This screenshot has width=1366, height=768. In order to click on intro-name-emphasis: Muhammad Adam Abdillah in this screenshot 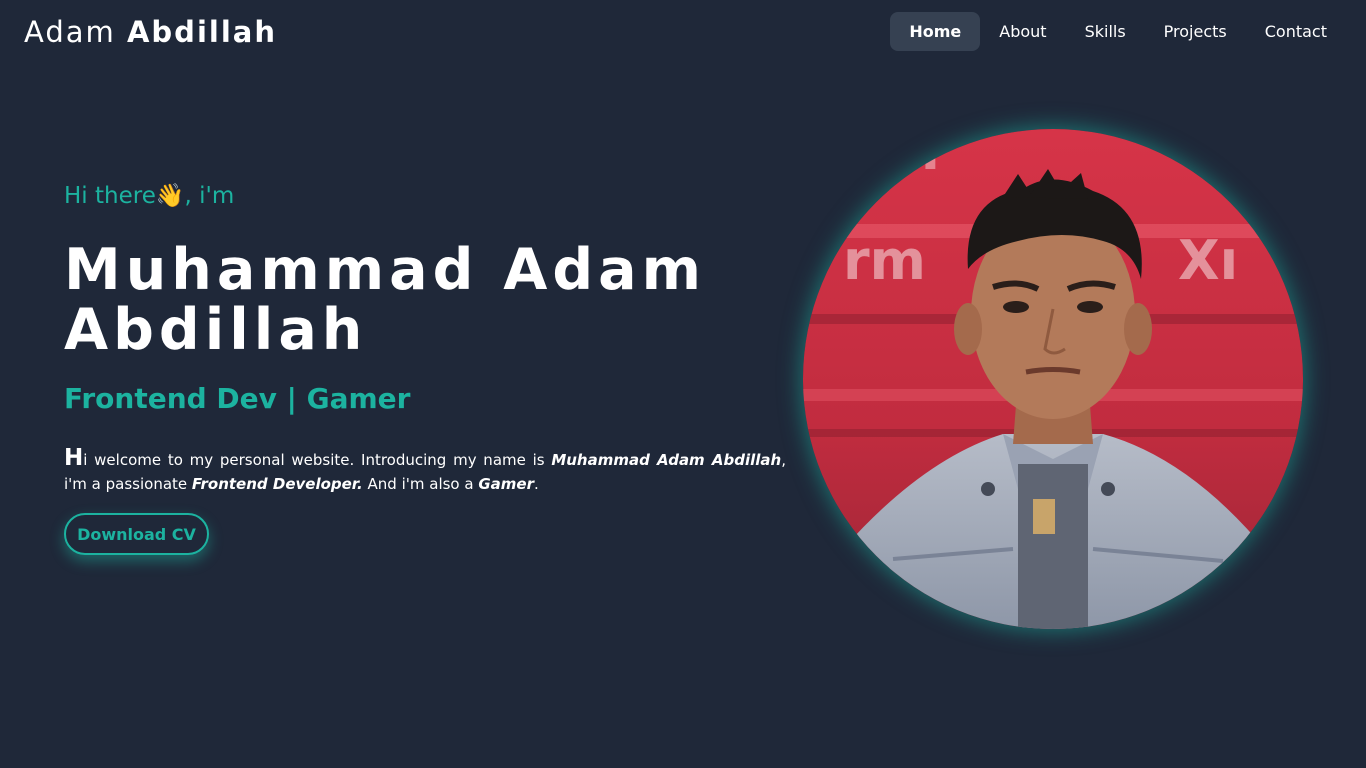, I will do `click(666, 460)`.